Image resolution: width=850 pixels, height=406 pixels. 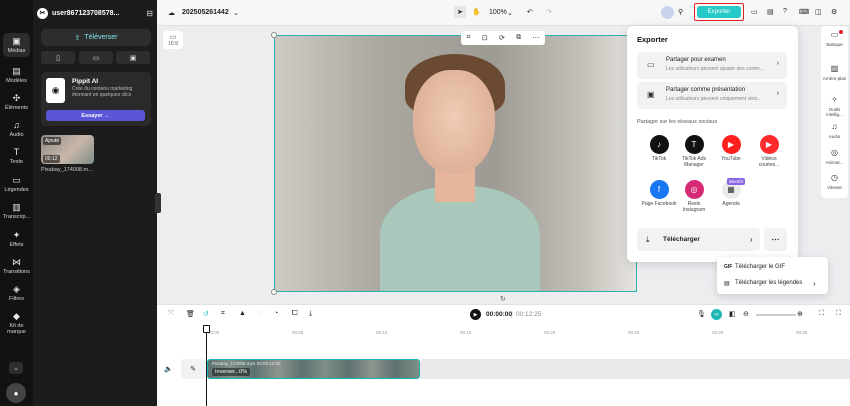 What do you see at coordinates (694, 196) in the screenshot?
I see `share-reels-instagram: ◎ Reels Instagram` at bounding box center [694, 196].